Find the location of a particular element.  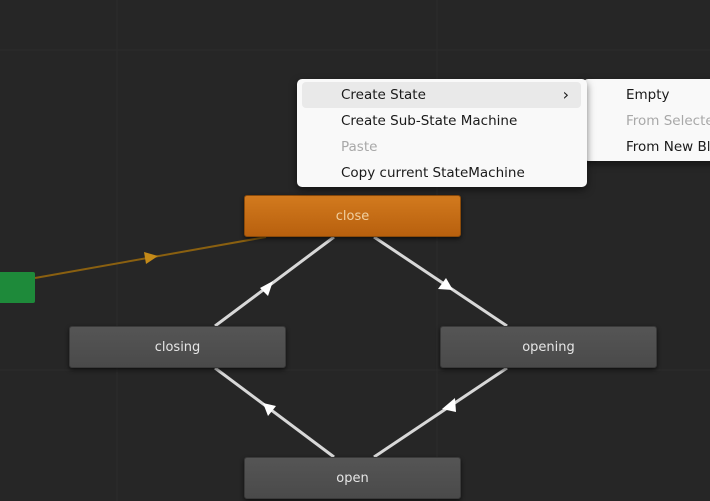

transition-close-opening is located at coordinates (440, 281).